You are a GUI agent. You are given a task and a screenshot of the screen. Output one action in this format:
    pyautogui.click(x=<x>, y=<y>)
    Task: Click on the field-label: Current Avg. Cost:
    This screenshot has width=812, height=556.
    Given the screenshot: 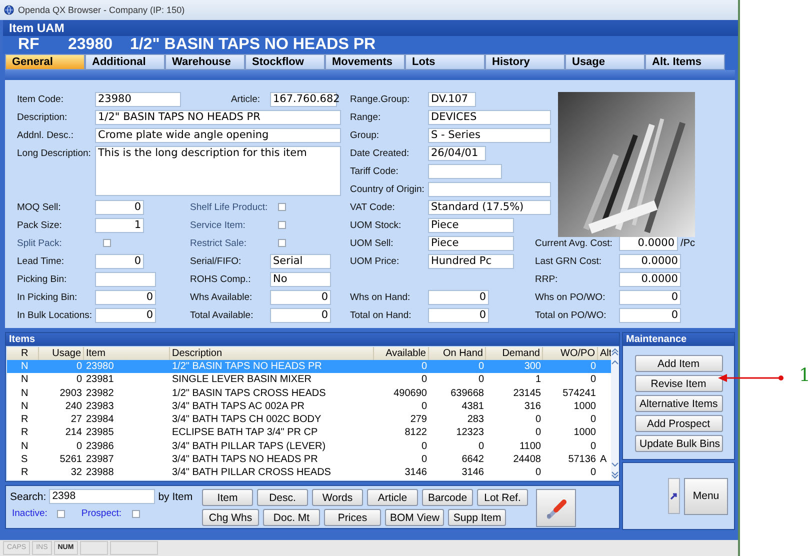 What is the action you would take?
    pyautogui.click(x=574, y=244)
    